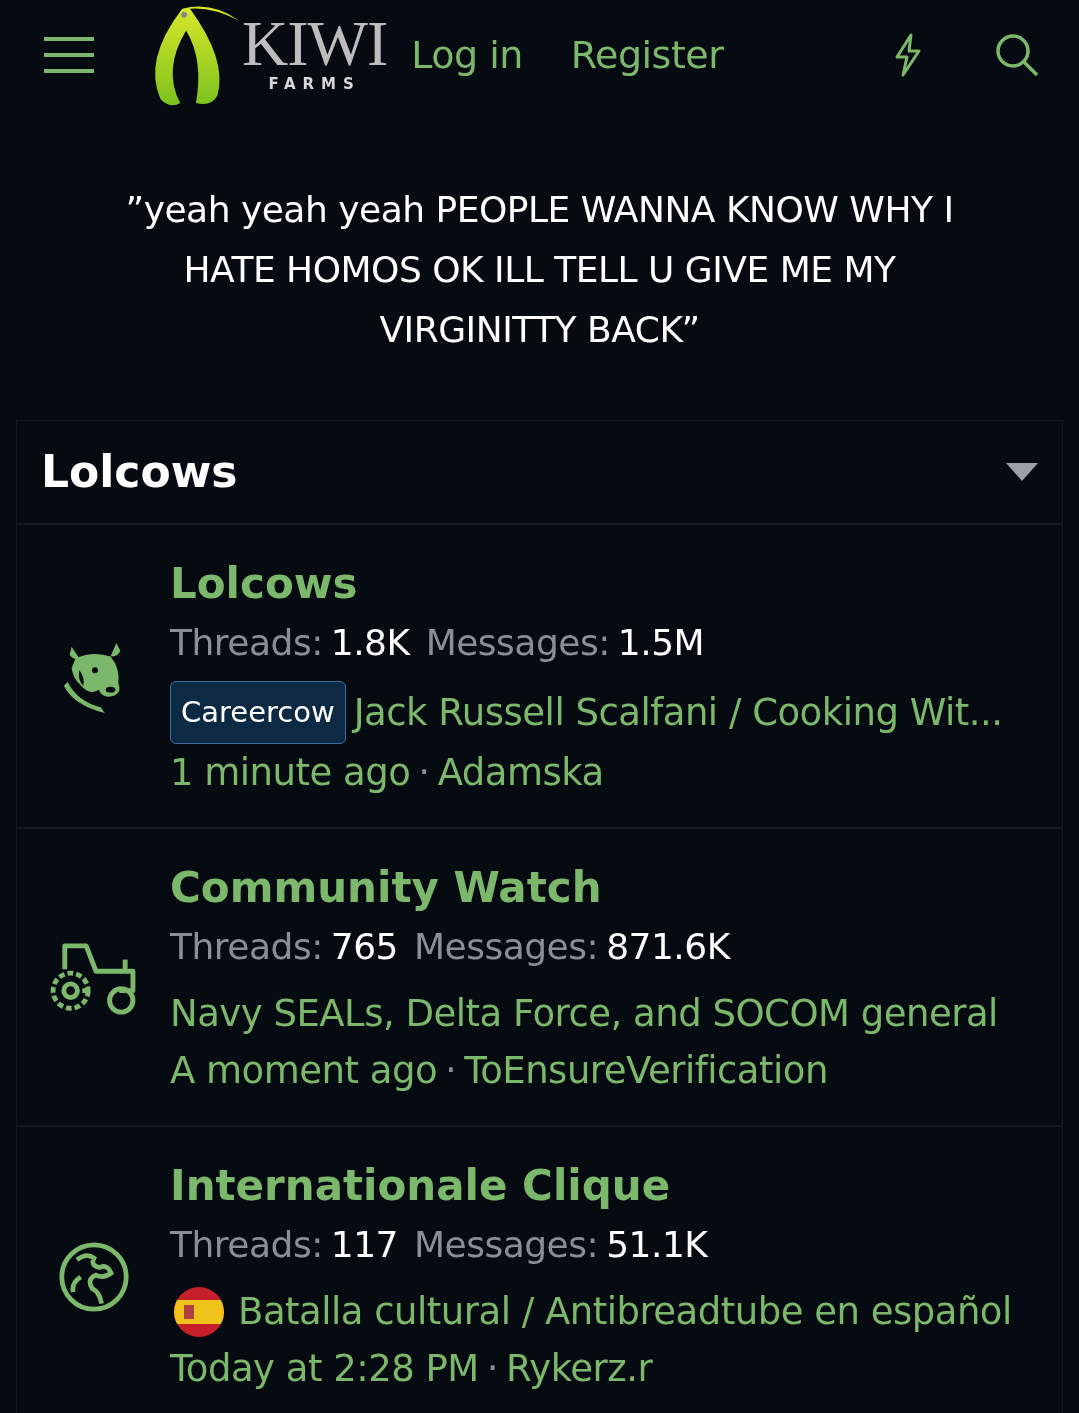  I want to click on caret-icon, so click(1022, 472).